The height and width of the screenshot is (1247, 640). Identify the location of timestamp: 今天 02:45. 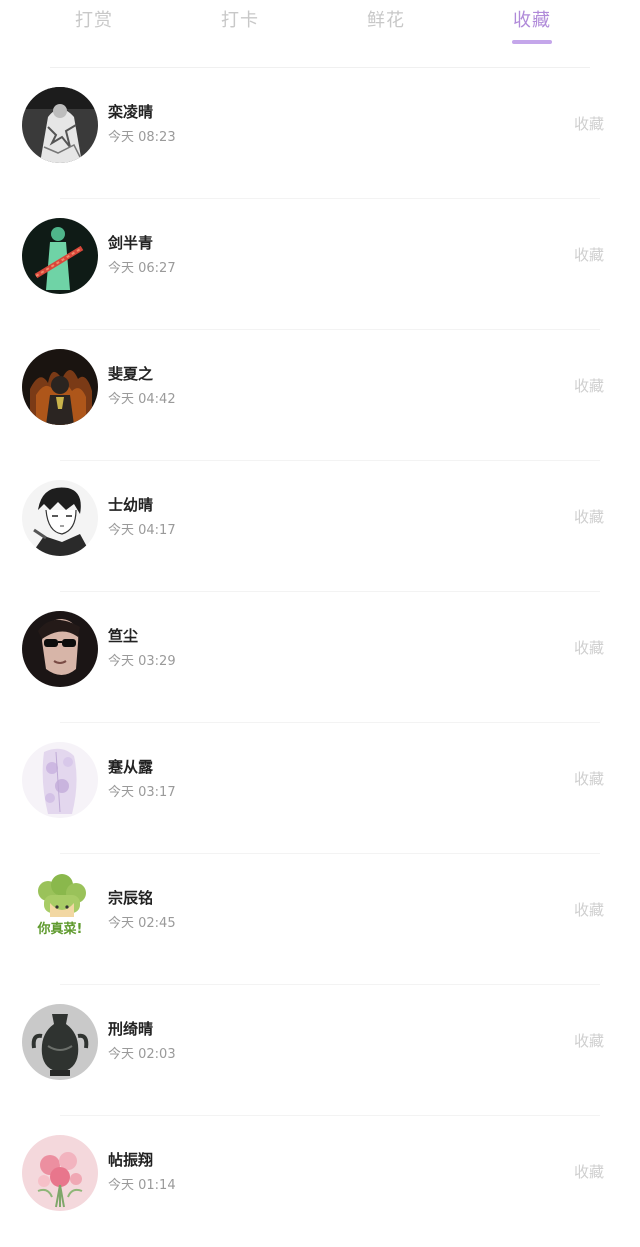
(142, 923).